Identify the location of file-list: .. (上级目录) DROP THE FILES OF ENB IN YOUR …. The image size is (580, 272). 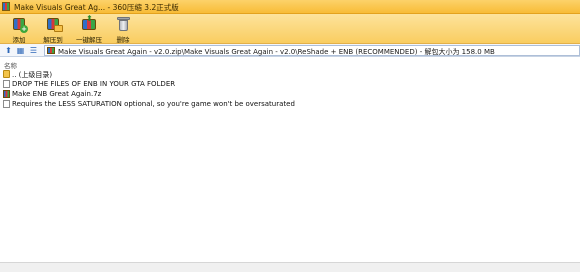
(290, 89).